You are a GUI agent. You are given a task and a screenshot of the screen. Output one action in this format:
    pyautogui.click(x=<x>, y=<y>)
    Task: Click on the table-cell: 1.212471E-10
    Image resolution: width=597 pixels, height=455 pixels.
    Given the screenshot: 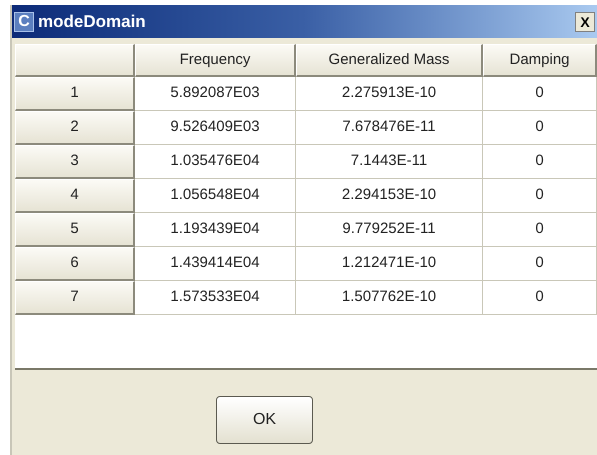 What is the action you would take?
    pyautogui.click(x=389, y=264)
    